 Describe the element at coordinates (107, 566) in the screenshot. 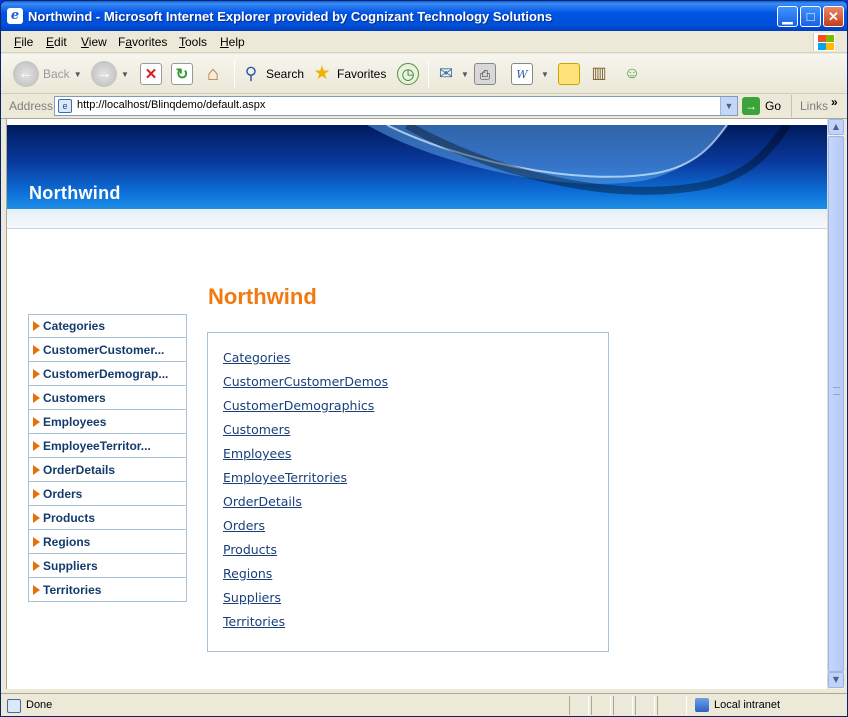

I see `nav-item-suppliers: Suppliers` at that location.